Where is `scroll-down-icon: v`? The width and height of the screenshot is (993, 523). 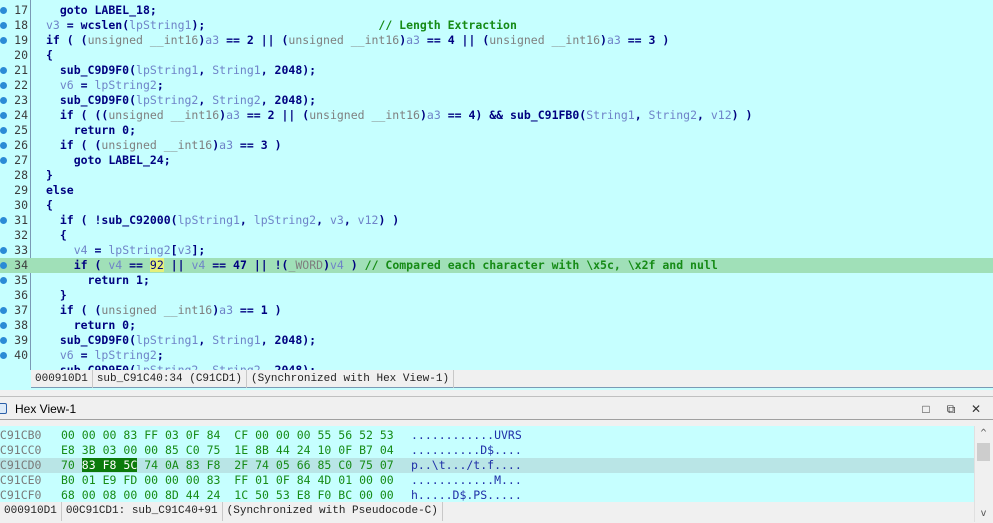 scroll-down-icon: v is located at coordinates (983, 514).